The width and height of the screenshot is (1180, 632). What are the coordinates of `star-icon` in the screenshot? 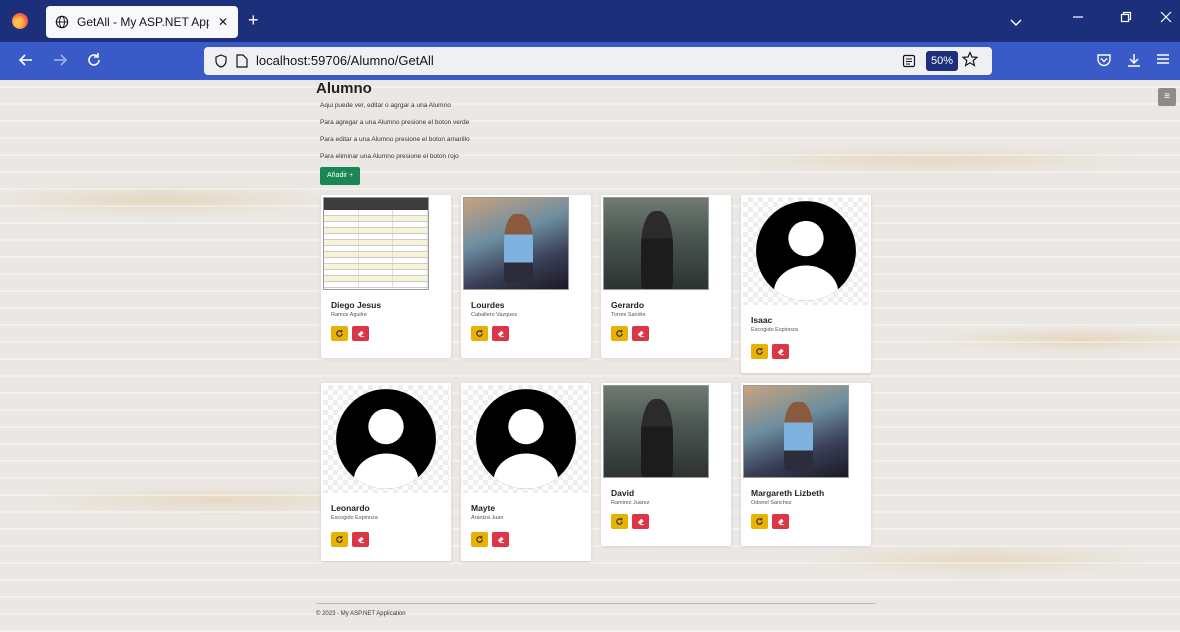 It's located at (970, 61).